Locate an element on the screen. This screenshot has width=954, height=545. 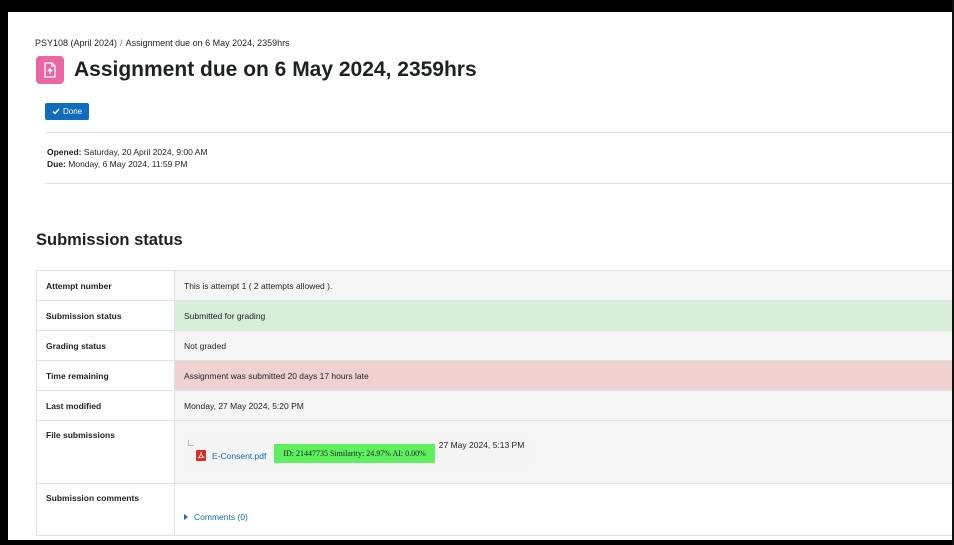
row-label: Time remaining is located at coordinates (105, 375).